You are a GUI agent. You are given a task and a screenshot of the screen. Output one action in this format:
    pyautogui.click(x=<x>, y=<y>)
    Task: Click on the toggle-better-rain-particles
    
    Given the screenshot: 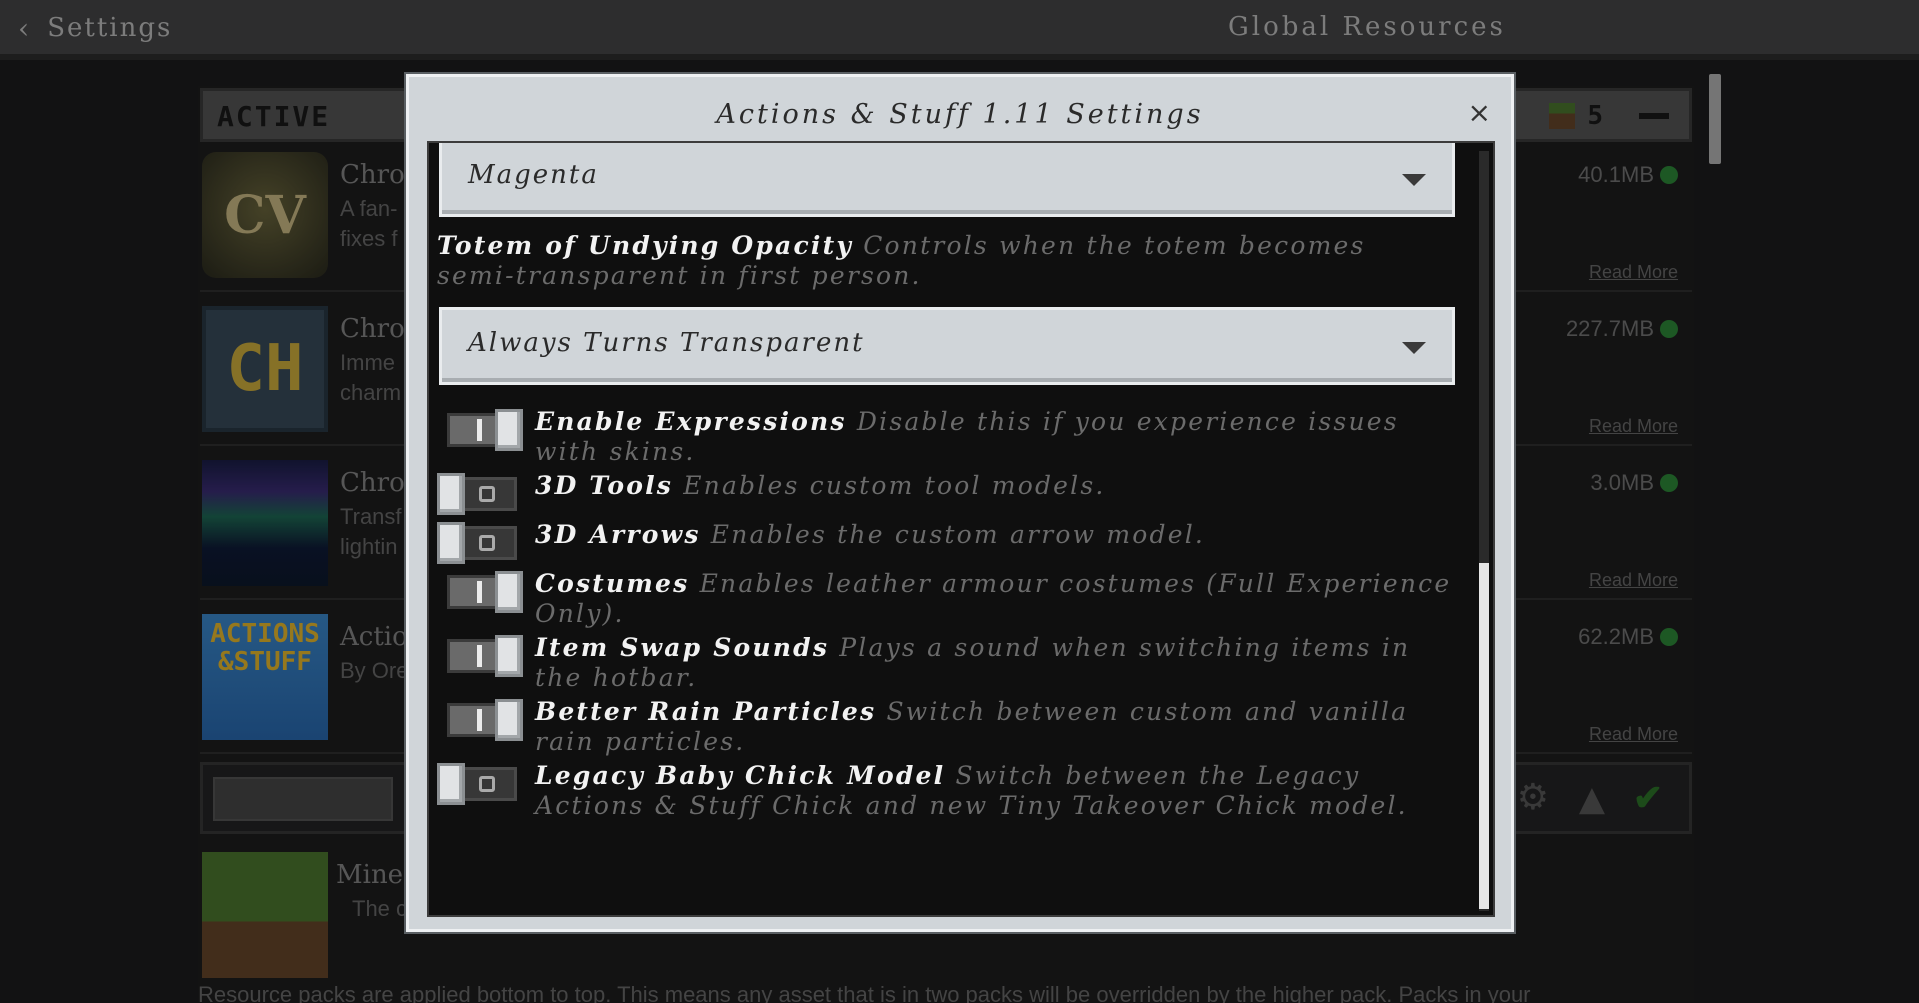 What is the action you would take?
    pyautogui.click(x=481, y=720)
    